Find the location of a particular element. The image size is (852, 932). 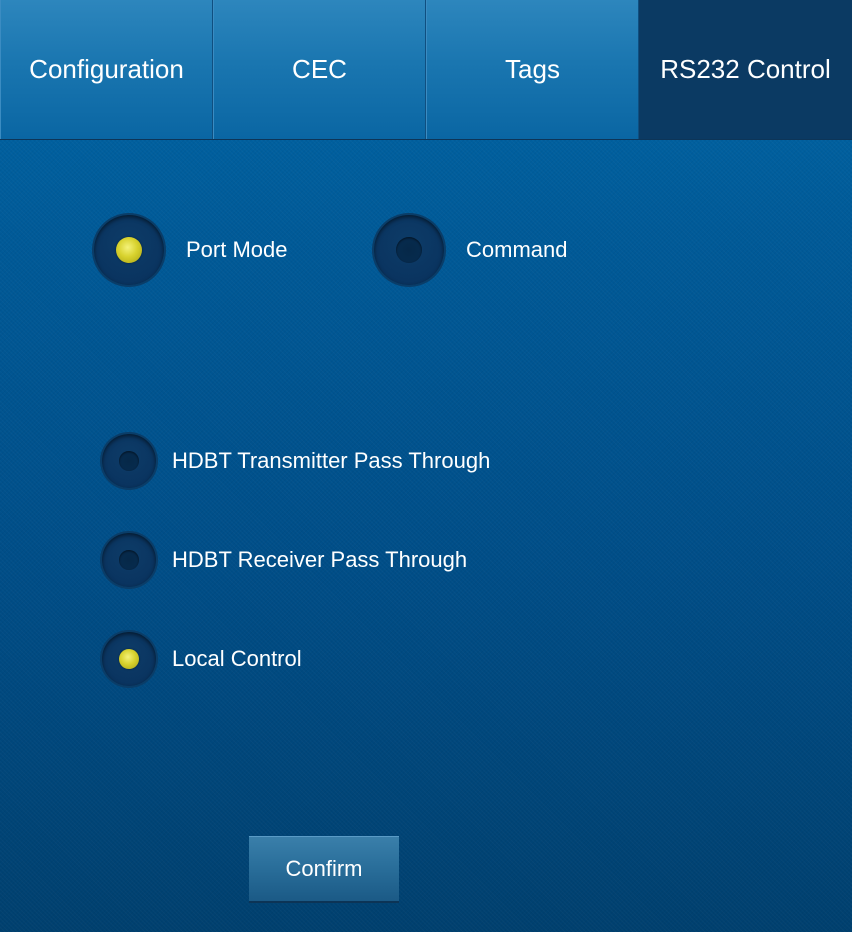

tab-cec: CEC is located at coordinates (319, 69).